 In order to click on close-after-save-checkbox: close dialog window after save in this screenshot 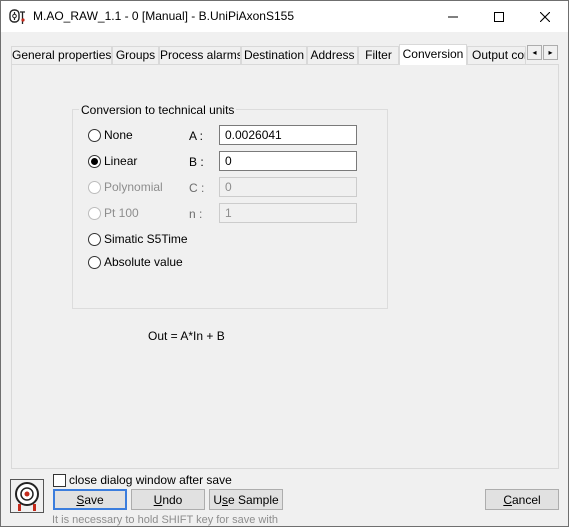, I will do `click(142, 480)`.